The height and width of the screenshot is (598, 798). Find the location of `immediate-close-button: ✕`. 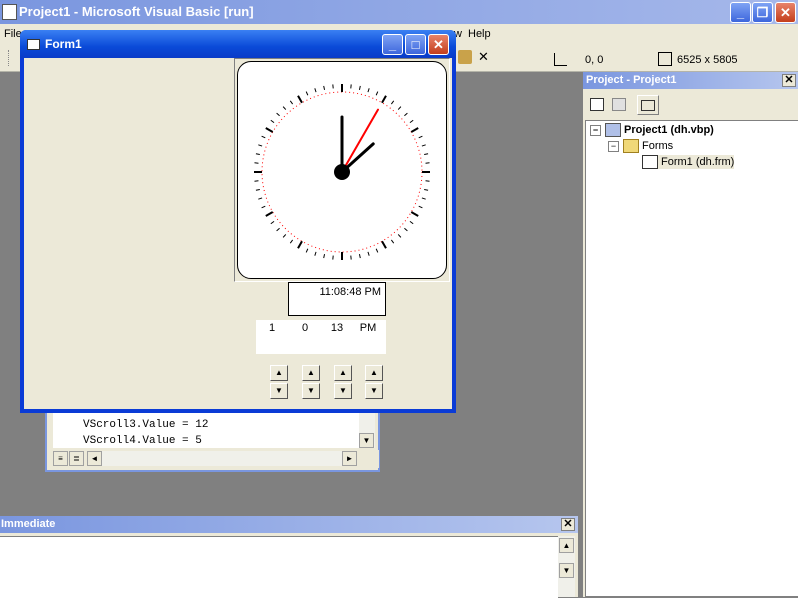

immediate-close-button: ✕ is located at coordinates (568, 524).